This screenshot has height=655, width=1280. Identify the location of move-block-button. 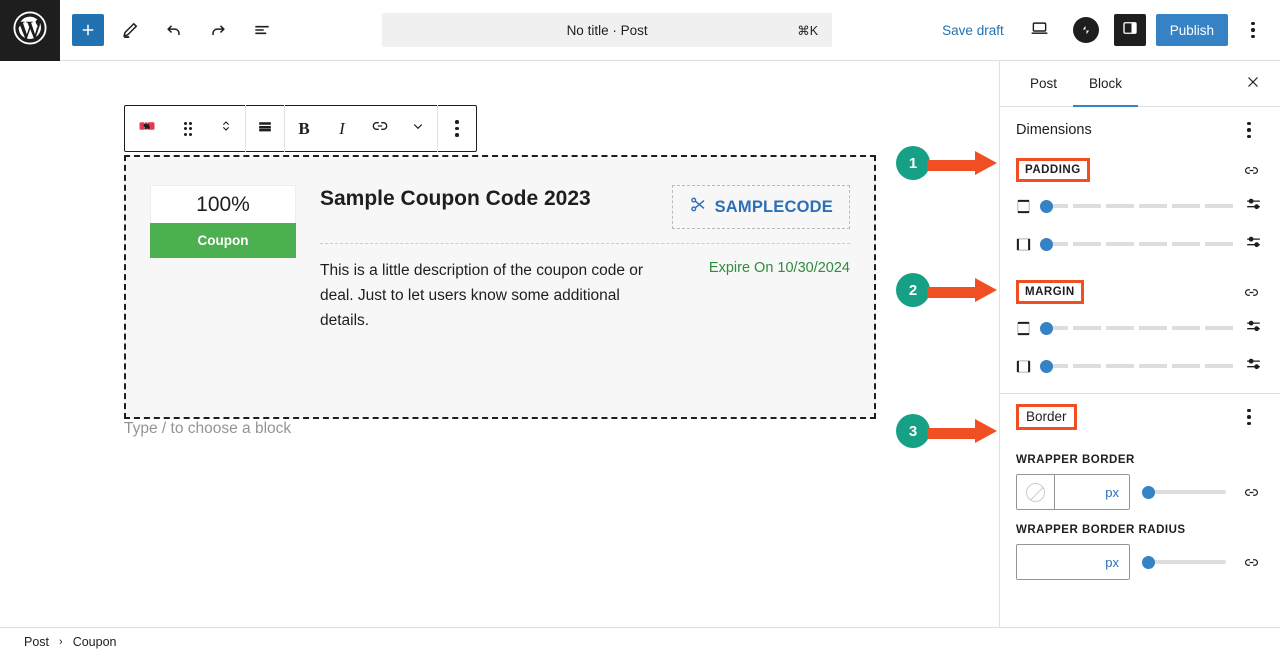
(226, 128).